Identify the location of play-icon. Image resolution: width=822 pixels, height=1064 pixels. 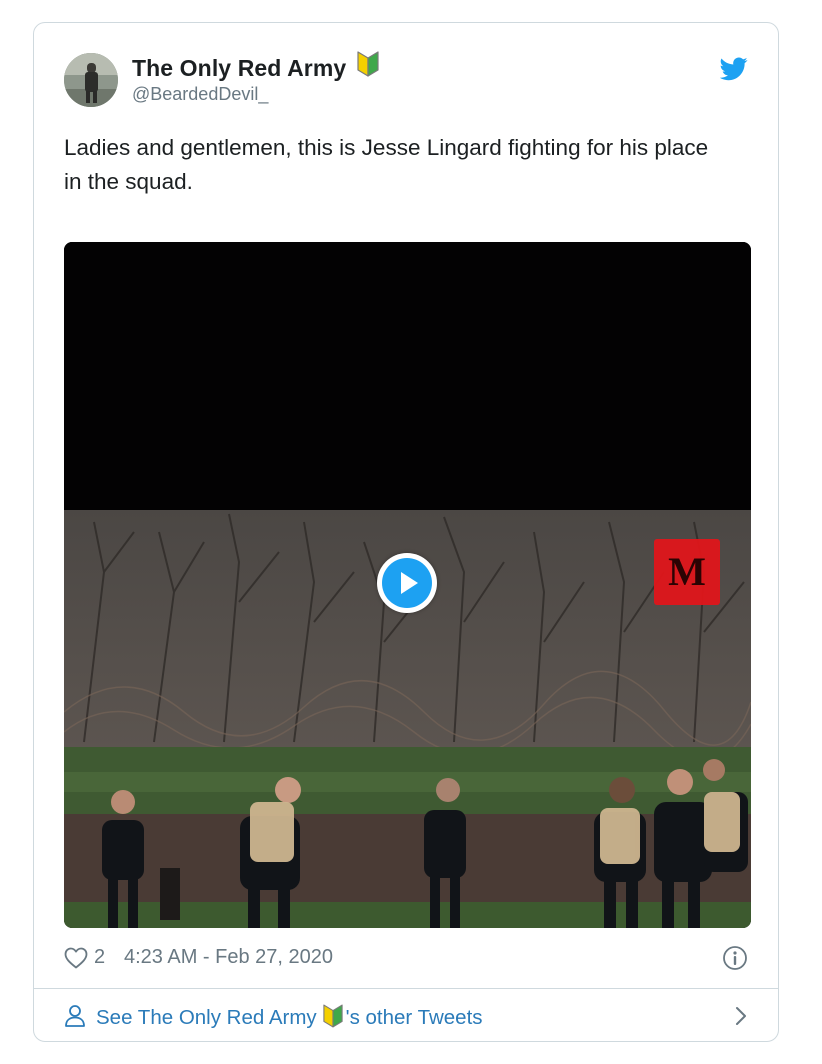
(407, 583).